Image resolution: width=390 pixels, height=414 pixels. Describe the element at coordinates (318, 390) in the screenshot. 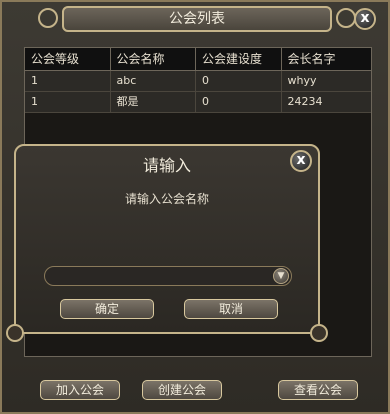

I see `view-guild-button: 查看公会` at that location.